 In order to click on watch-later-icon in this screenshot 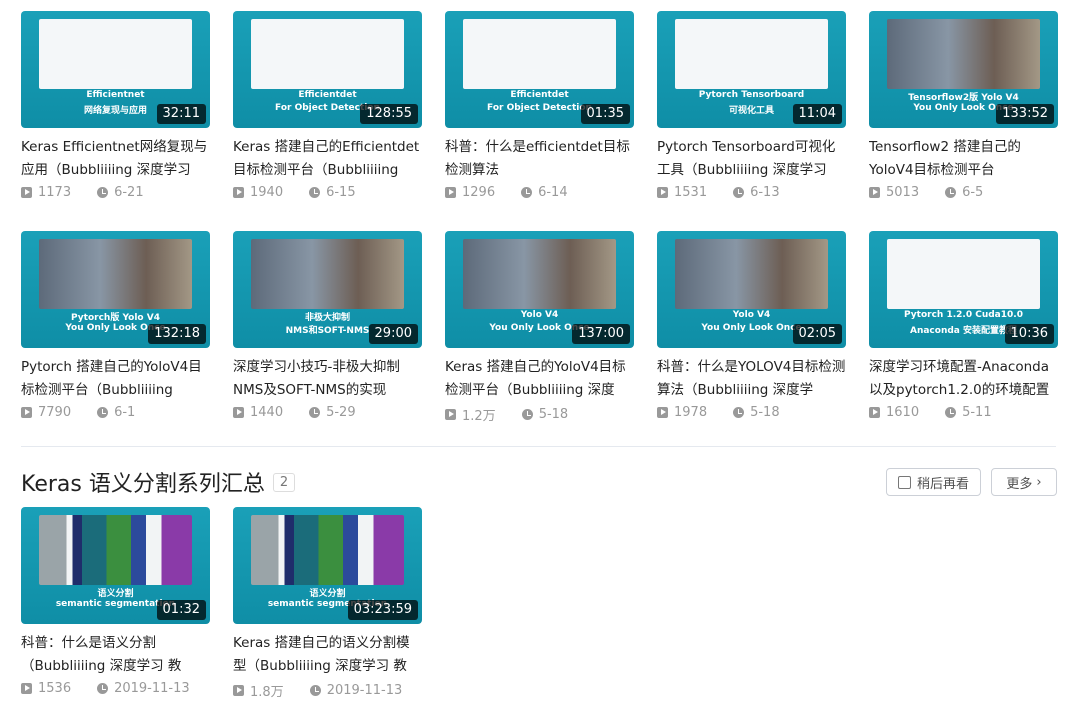, I will do `click(904, 482)`.